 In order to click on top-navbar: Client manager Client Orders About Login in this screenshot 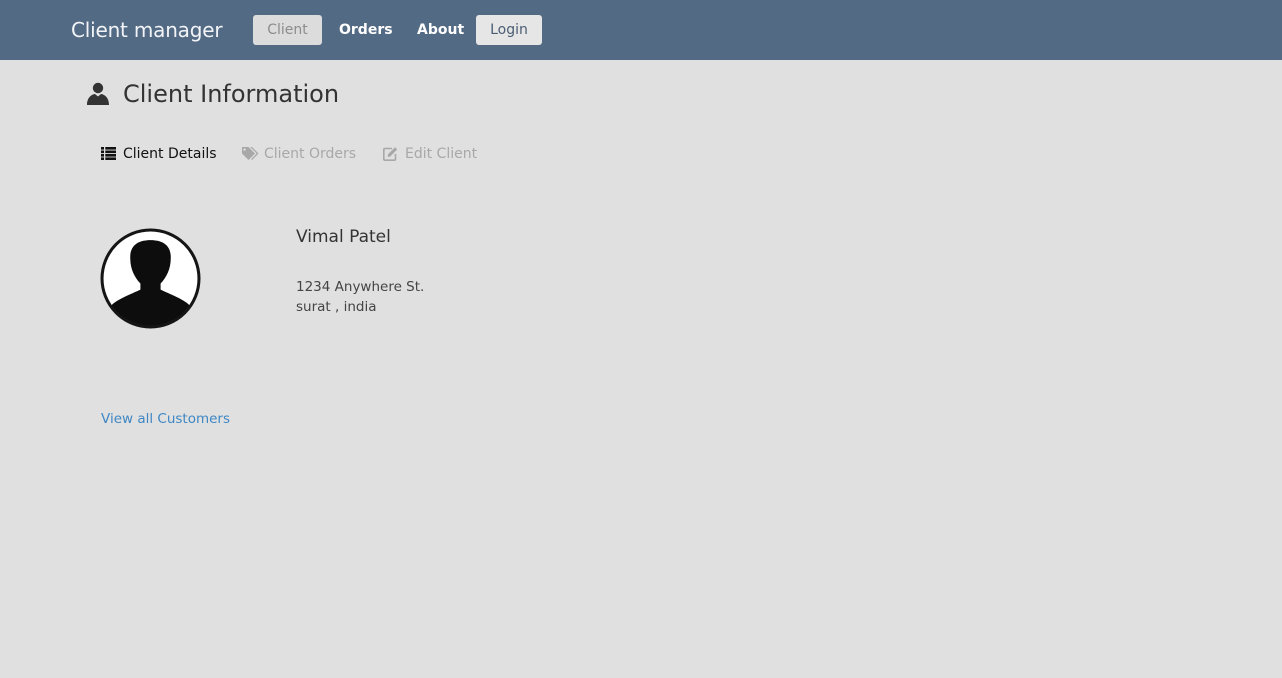, I will do `click(641, 30)`.